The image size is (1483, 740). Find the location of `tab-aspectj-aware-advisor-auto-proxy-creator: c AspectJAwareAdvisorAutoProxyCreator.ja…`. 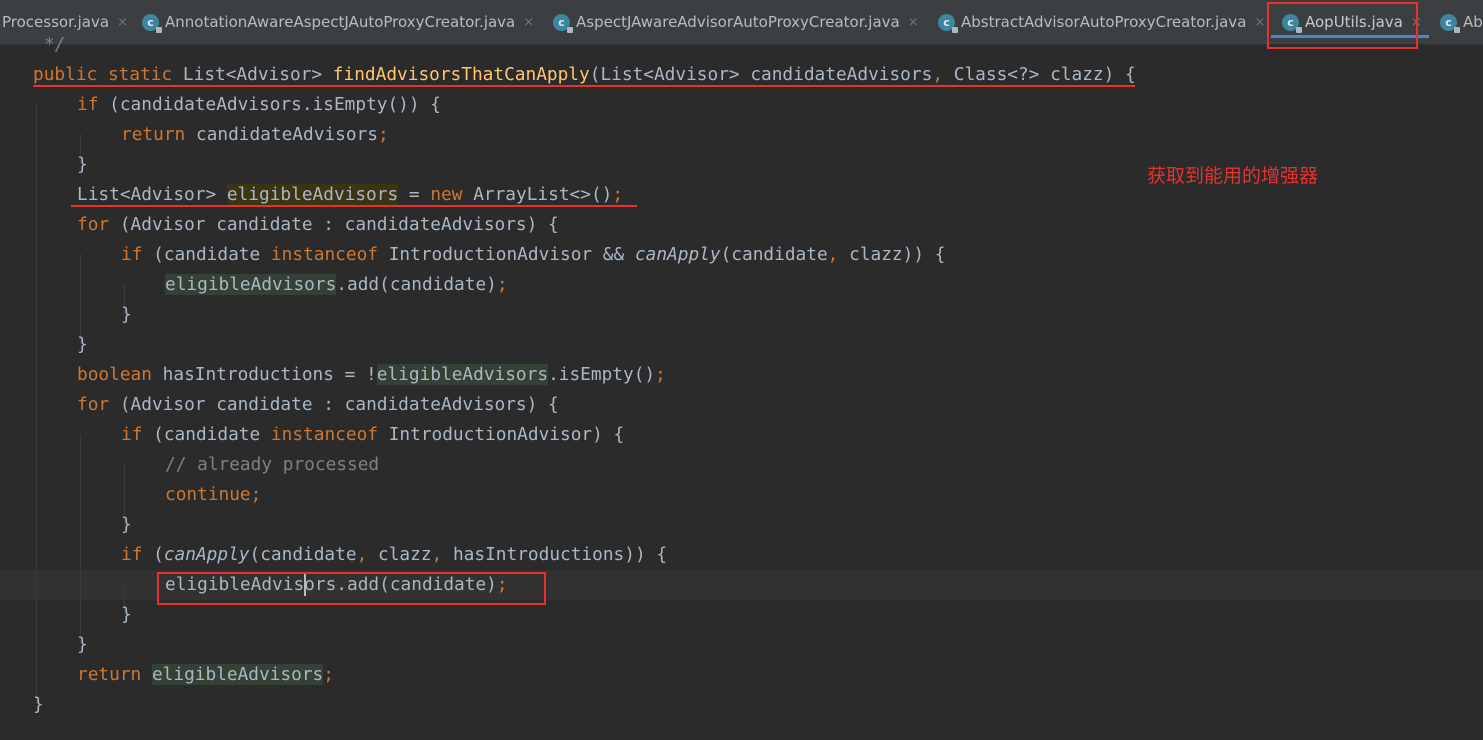

tab-aspectj-aware-advisor-auto-proxy-creator: c AspectJAwareAdvisorAutoProxyCreator.ja… is located at coordinates (736, 22).